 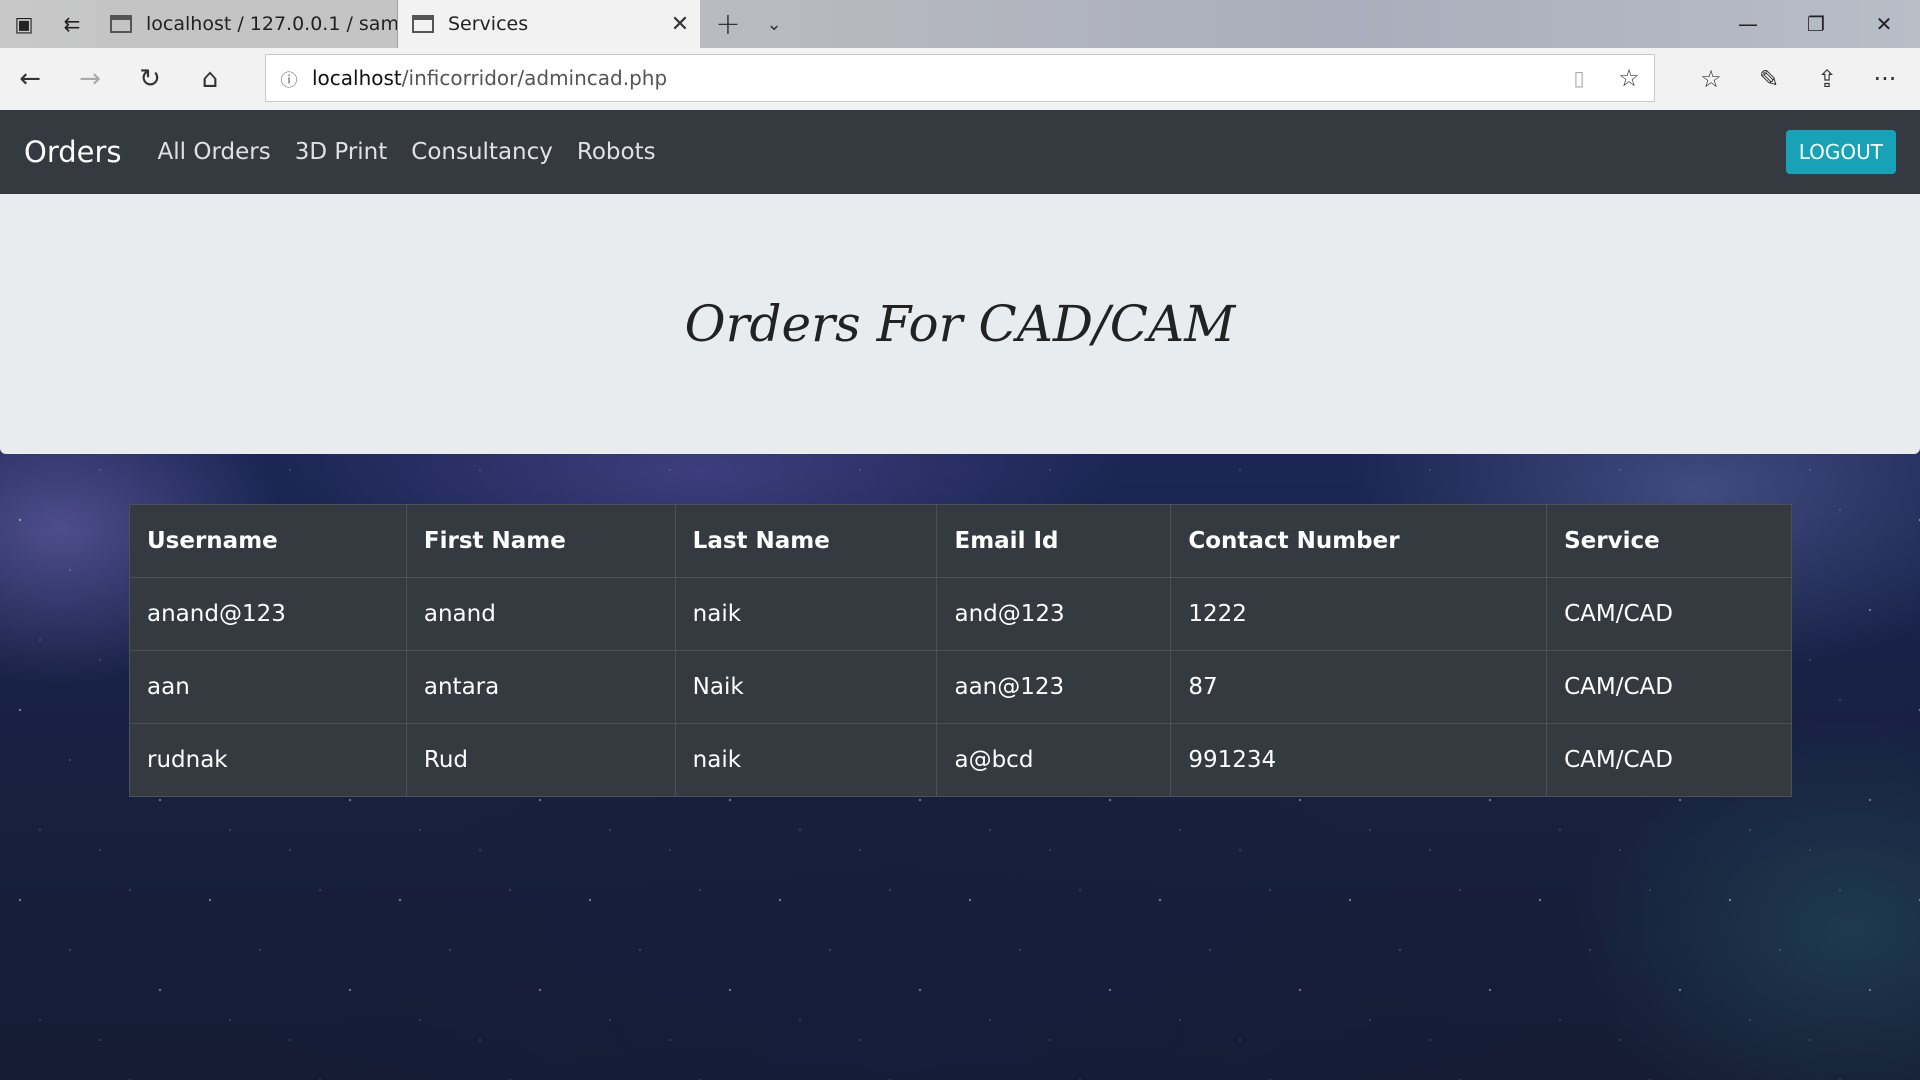 I want to click on nav-link-robots: Robots, so click(x=616, y=152).